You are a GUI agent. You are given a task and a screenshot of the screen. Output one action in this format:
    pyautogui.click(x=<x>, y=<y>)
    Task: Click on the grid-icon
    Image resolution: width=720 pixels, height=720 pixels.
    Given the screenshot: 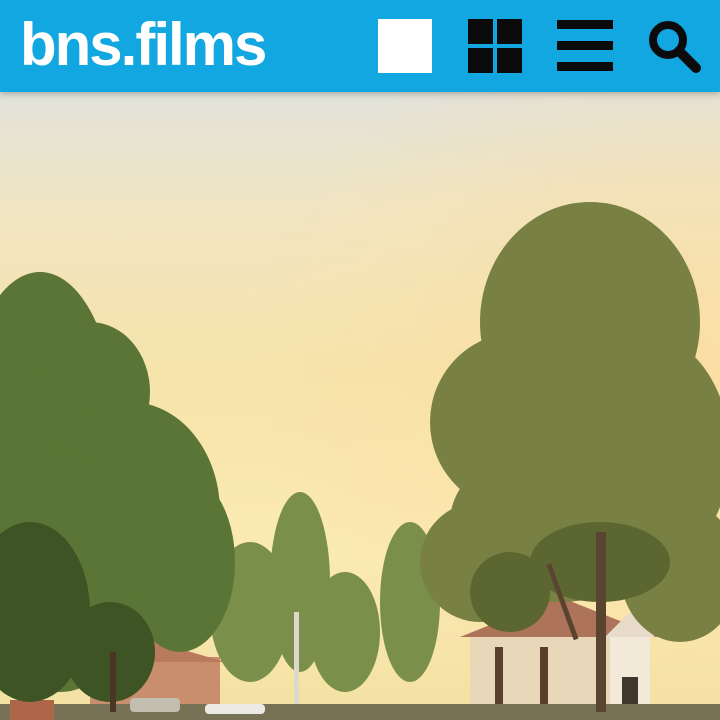 What is the action you would take?
    pyautogui.click(x=495, y=46)
    